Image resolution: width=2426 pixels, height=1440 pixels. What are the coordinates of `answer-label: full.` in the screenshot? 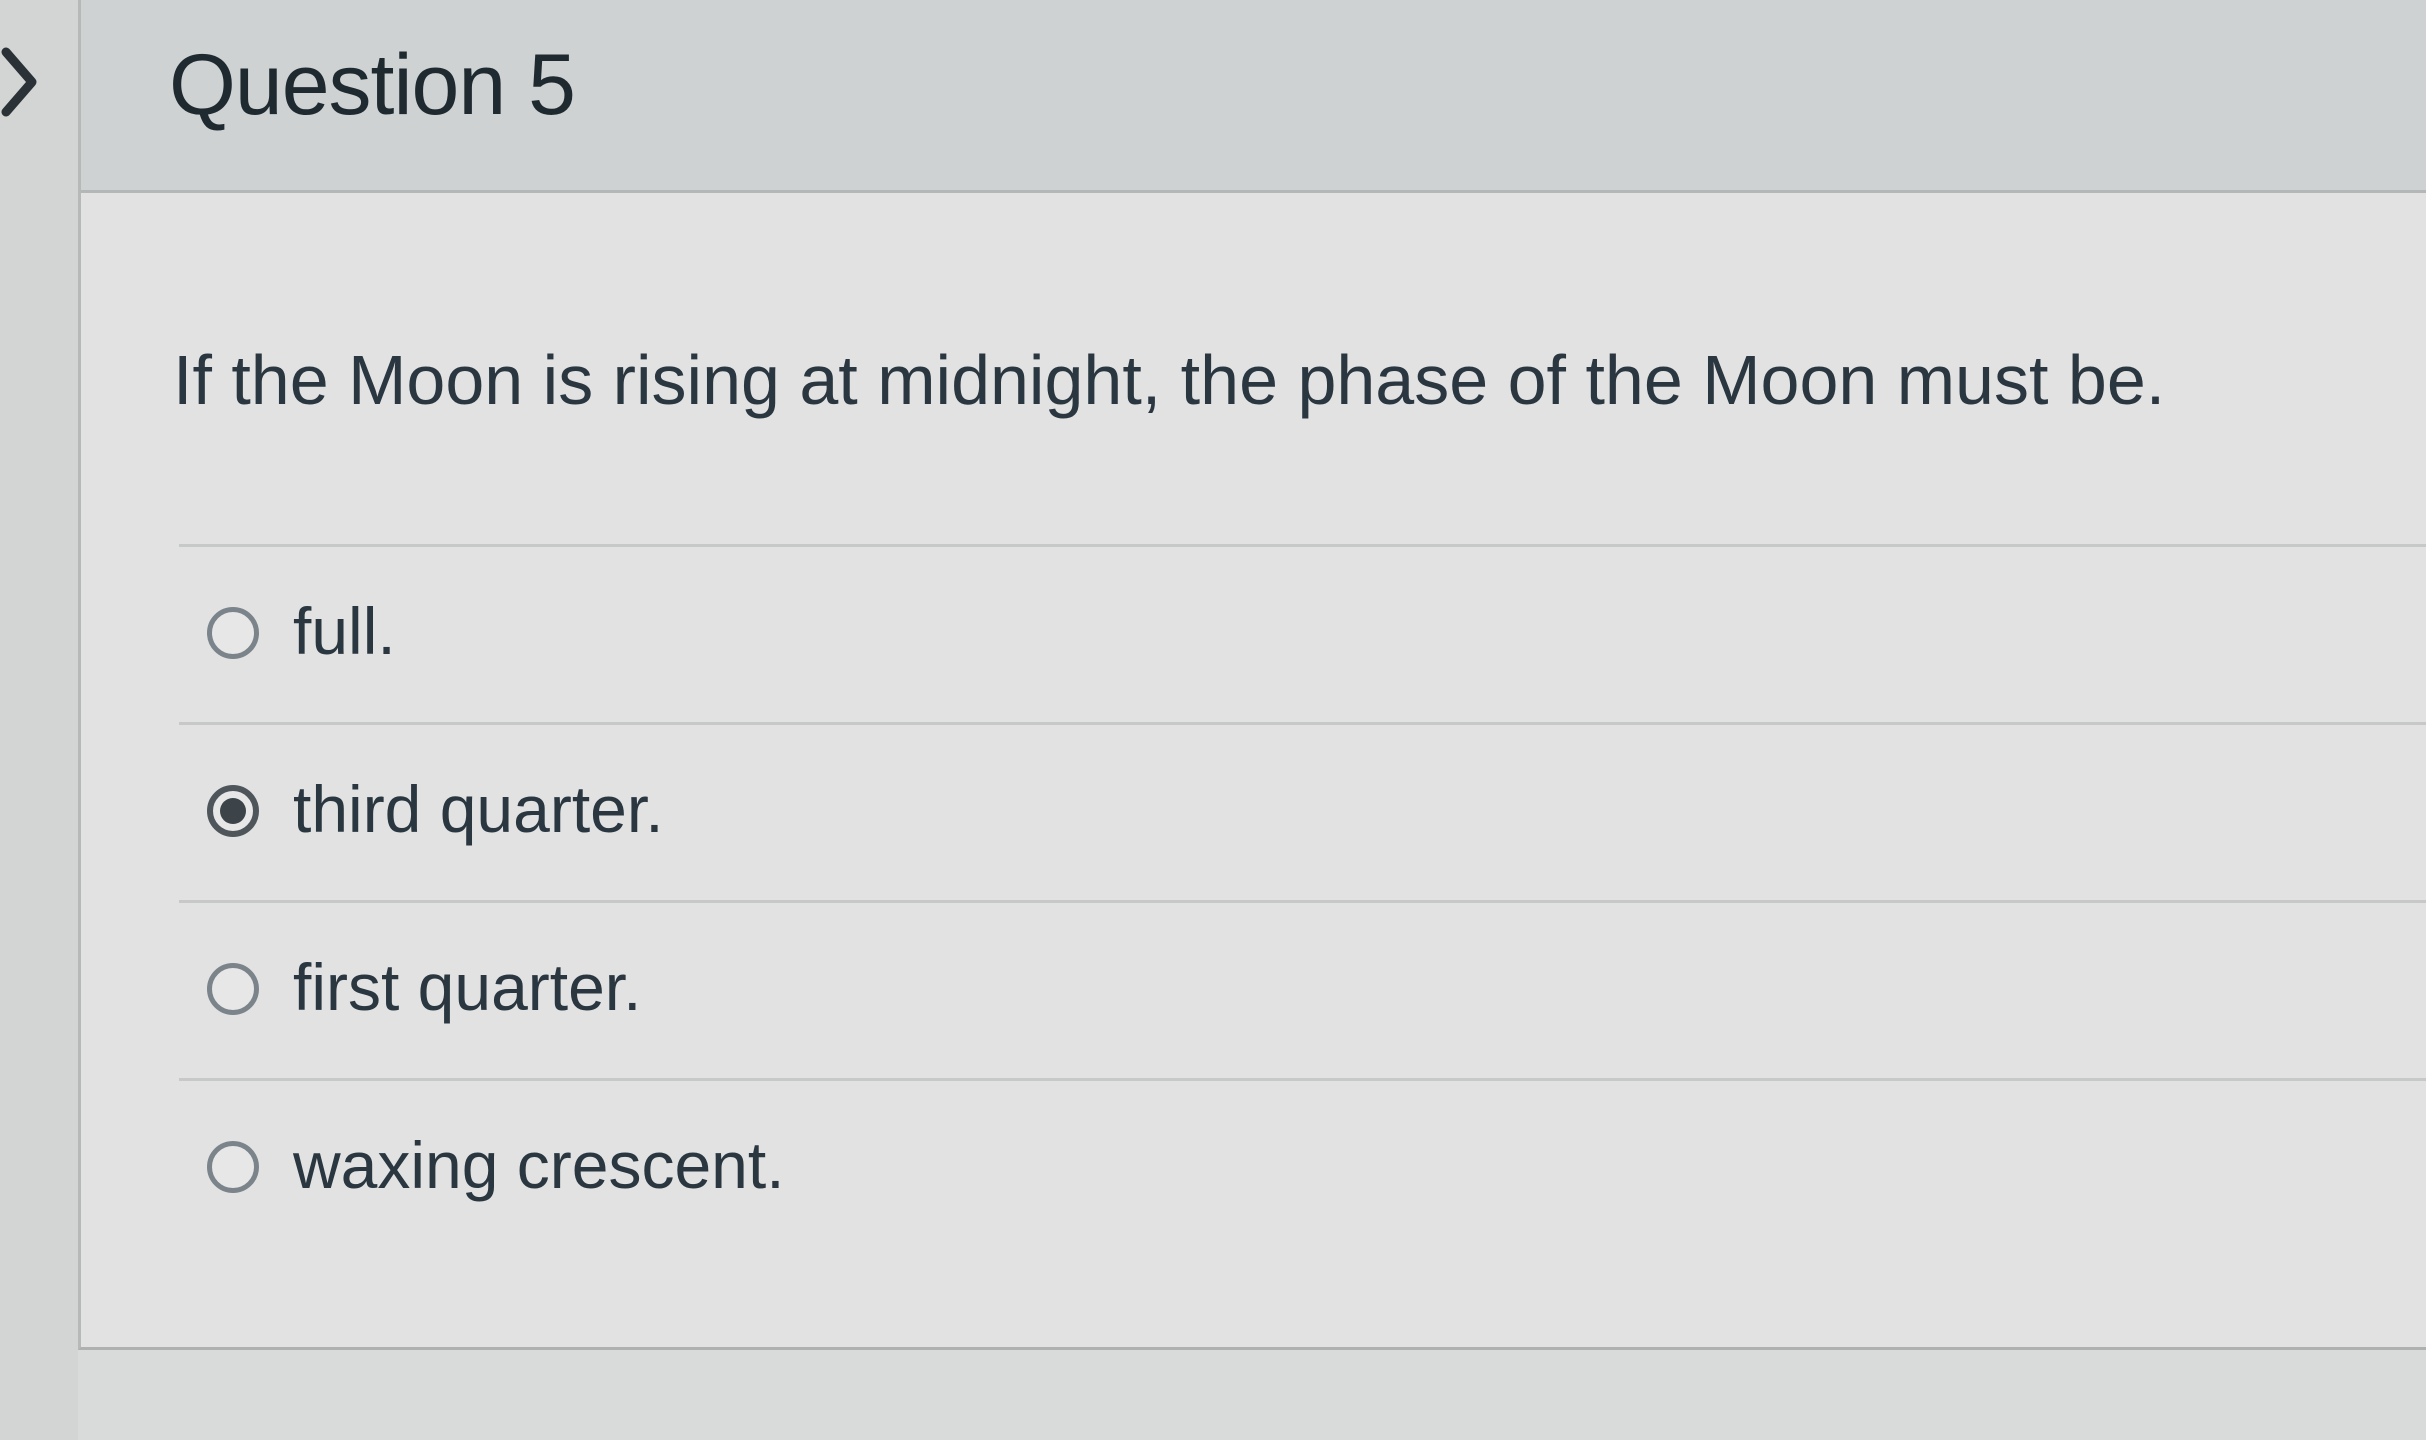 It's located at (344, 631).